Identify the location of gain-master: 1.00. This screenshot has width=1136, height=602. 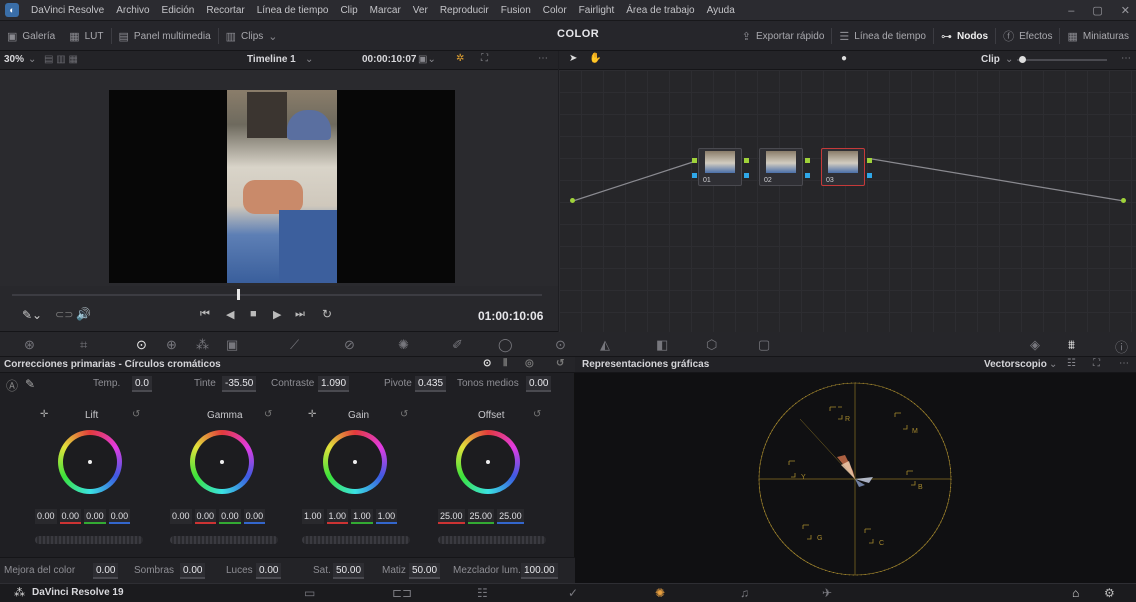
(313, 516).